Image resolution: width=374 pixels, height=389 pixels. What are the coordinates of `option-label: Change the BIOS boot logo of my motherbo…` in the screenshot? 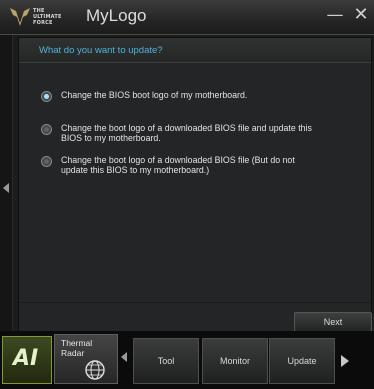 It's located at (154, 95).